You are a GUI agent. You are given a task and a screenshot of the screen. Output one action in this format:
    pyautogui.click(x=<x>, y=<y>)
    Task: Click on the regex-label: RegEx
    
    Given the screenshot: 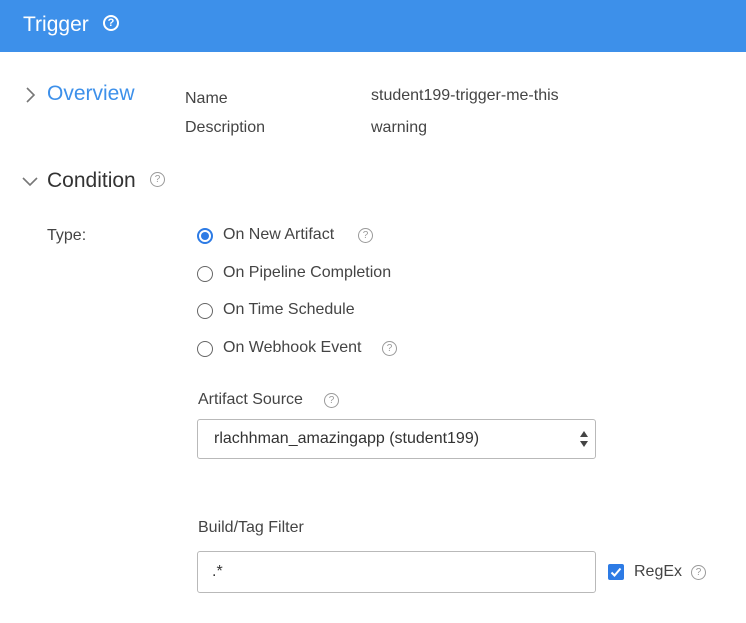 What is the action you would take?
    pyautogui.click(x=658, y=571)
    